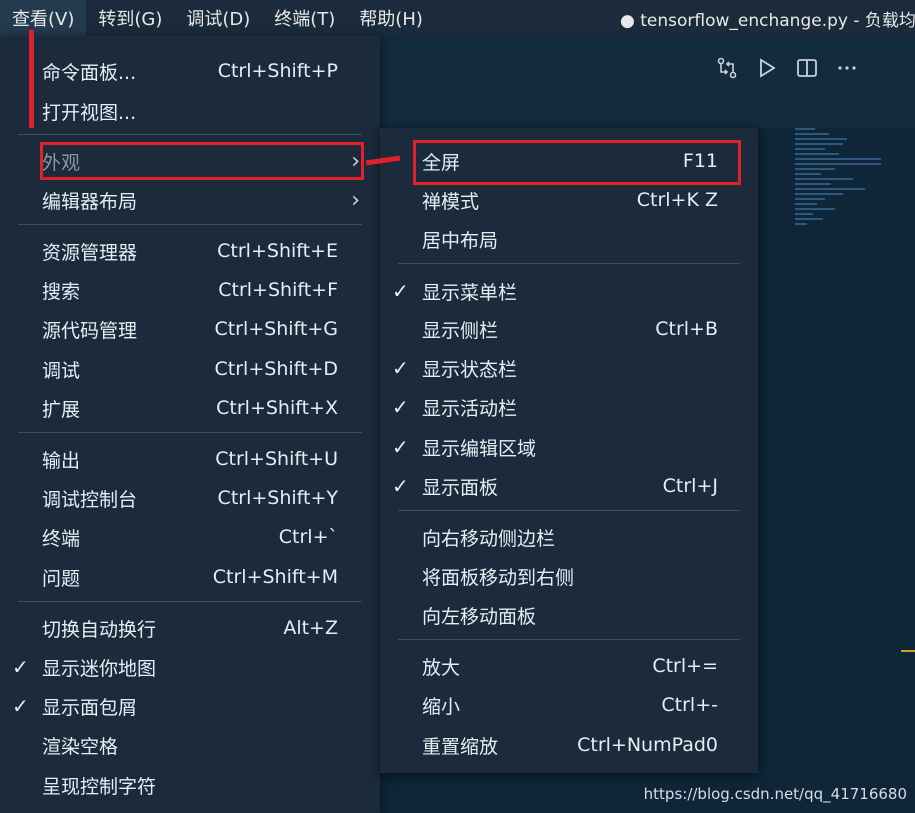 Image resolution: width=915 pixels, height=813 pixels. What do you see at coordinates (31, 79) in the screenshot?
I see `annotation-line` at bounding box center [31, 79].